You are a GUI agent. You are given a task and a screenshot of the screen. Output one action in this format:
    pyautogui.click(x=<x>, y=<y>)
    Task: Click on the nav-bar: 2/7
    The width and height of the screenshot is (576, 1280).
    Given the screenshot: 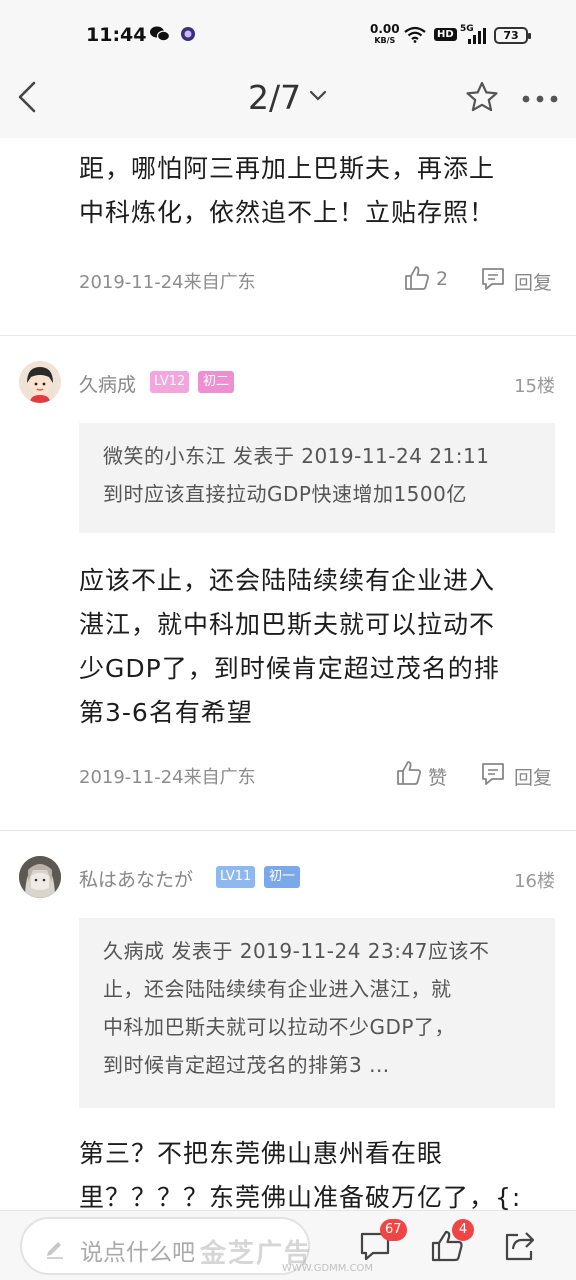 What is the action you would take?
    pyautogui.click(x=288, y=103)
    